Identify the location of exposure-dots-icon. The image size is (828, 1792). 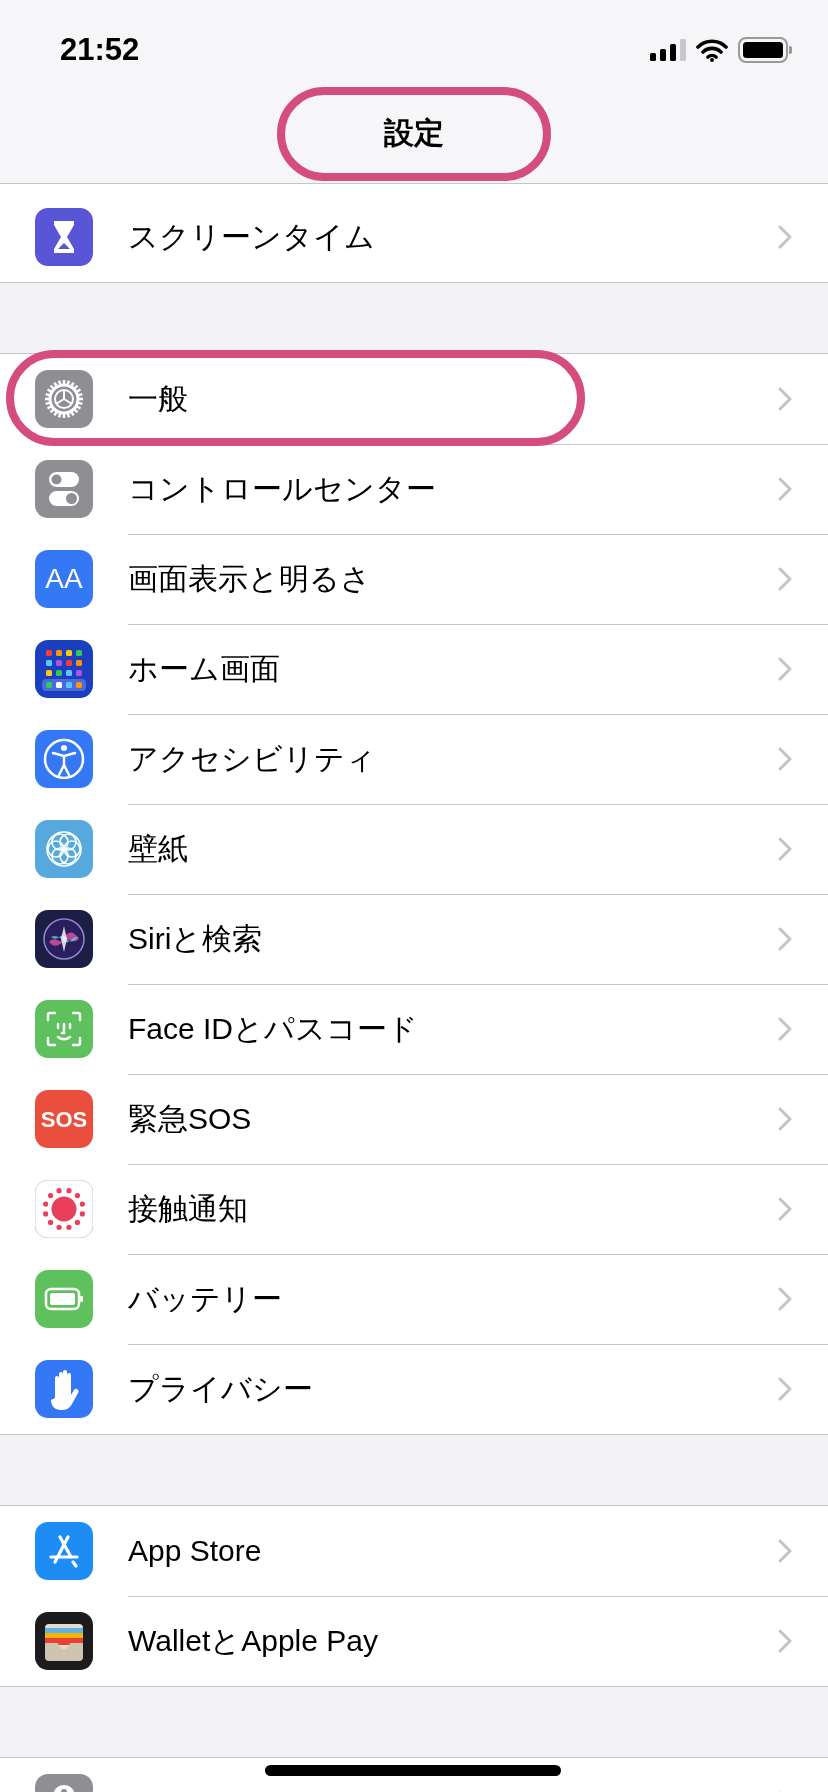
(64, 1209).